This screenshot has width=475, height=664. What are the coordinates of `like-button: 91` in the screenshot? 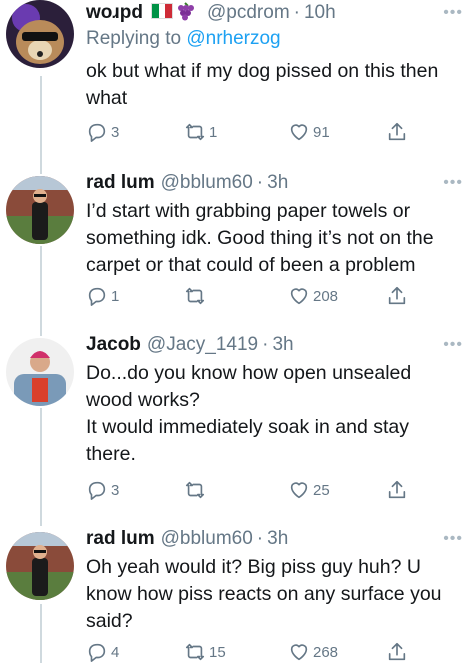 It's located at (309, 132).